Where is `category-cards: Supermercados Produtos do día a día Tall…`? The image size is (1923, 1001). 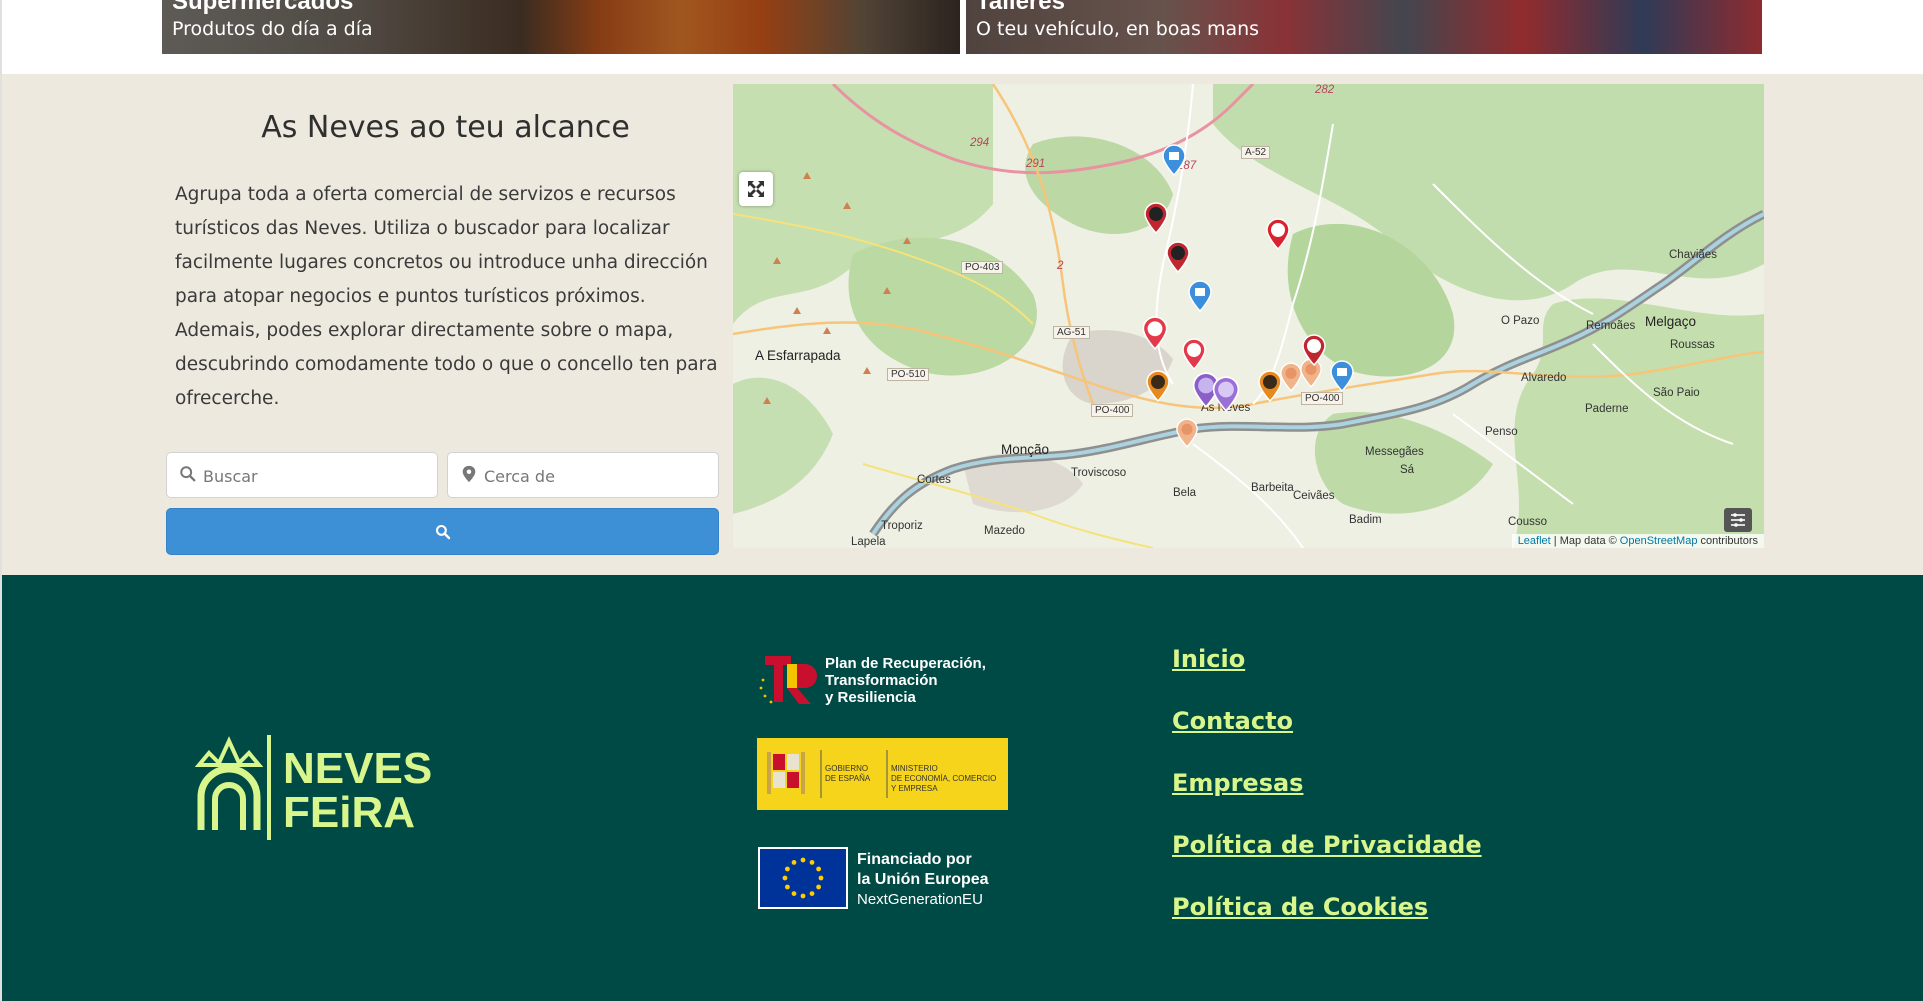 category-cards: Supermercados Produtos do día a día Tall… is located at coordinates (962, 27).